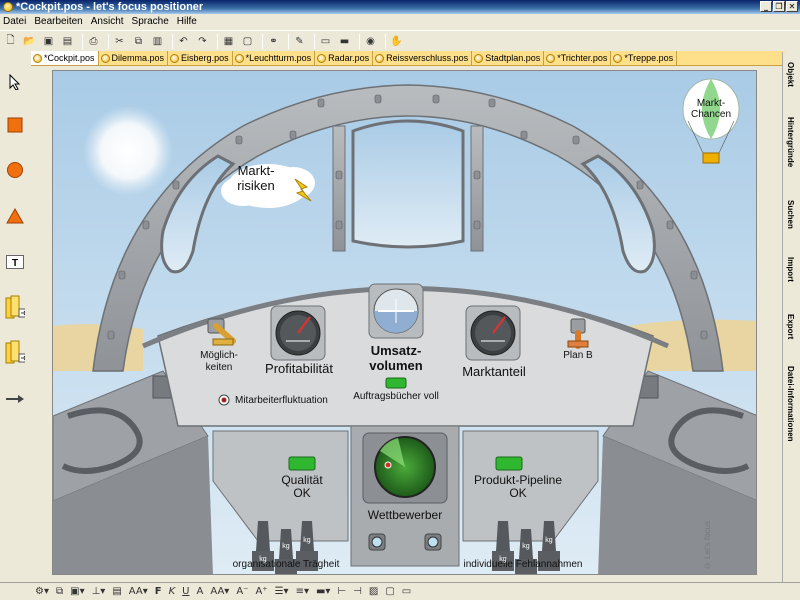  Describe the element at coordinates (15, 170) in the screenshot. I see `circle-tool-icon` at that location.